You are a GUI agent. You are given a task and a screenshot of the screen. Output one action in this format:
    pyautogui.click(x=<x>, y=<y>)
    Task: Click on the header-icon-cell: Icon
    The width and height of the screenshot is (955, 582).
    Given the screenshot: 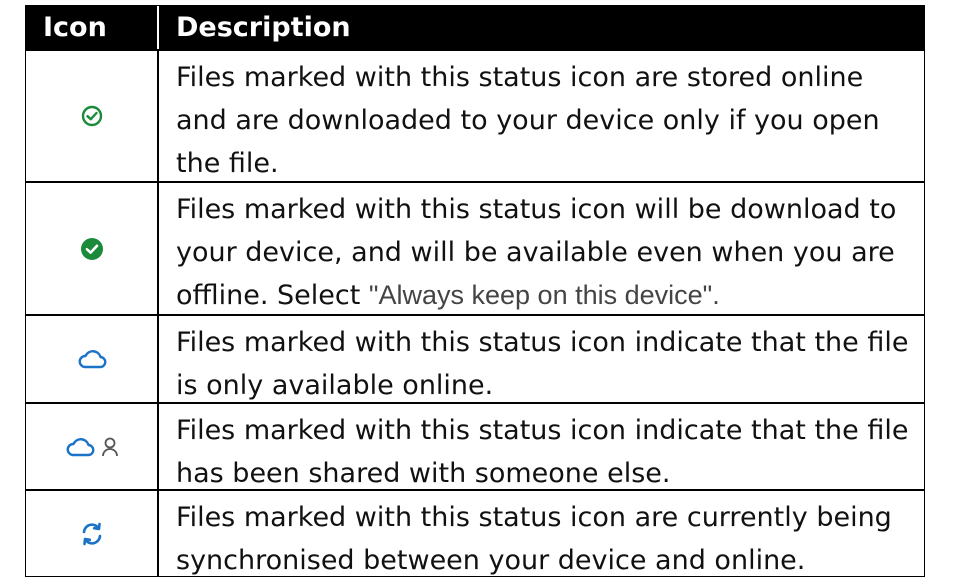 What is the action you would take?
    pyautogui.click(x=92, y=27)
    